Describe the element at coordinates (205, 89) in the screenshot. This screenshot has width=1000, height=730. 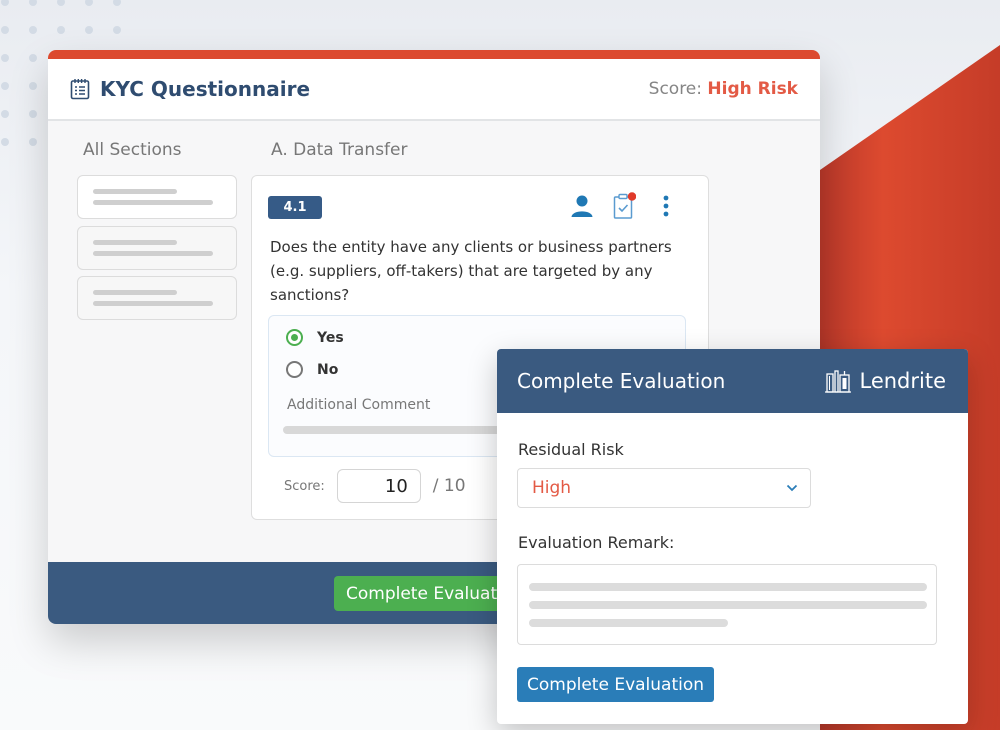
I see `page-title: KYC Questionnaire` at that location.